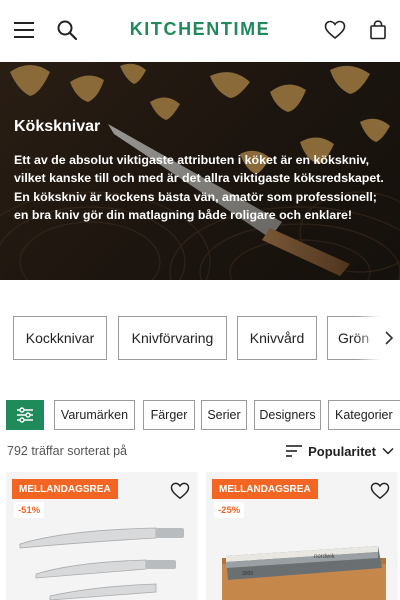  I want to click on category-title: Köksknivar, so click(57, 126).